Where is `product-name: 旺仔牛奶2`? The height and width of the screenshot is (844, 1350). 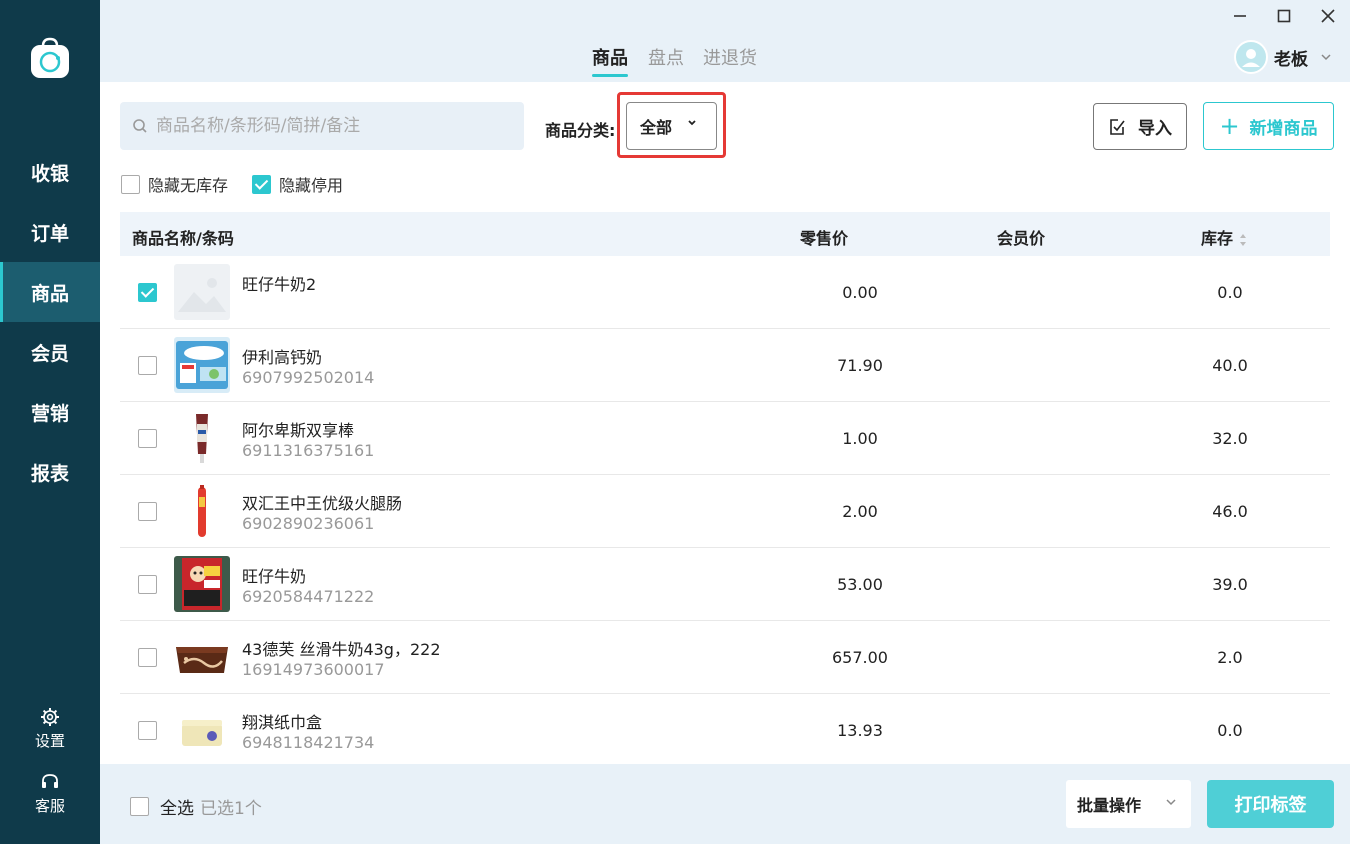 product-name: 旺仔牛奶2 is located at coordinates (279, 284).